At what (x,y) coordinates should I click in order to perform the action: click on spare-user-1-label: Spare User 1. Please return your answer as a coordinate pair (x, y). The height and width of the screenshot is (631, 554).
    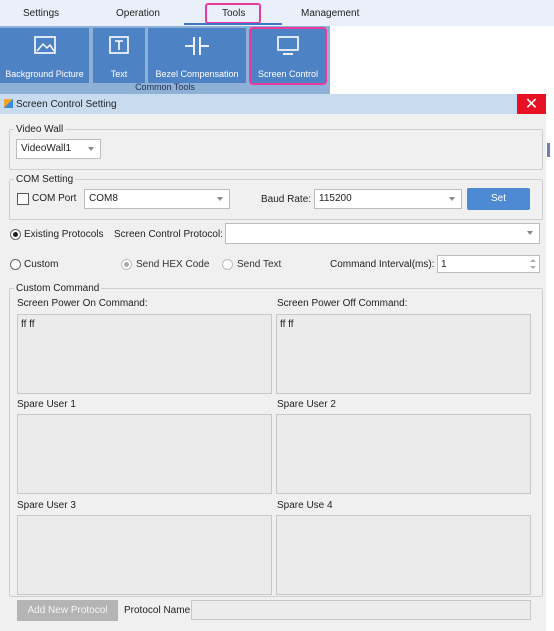
    Looking at the image, I should click on (46, 404).